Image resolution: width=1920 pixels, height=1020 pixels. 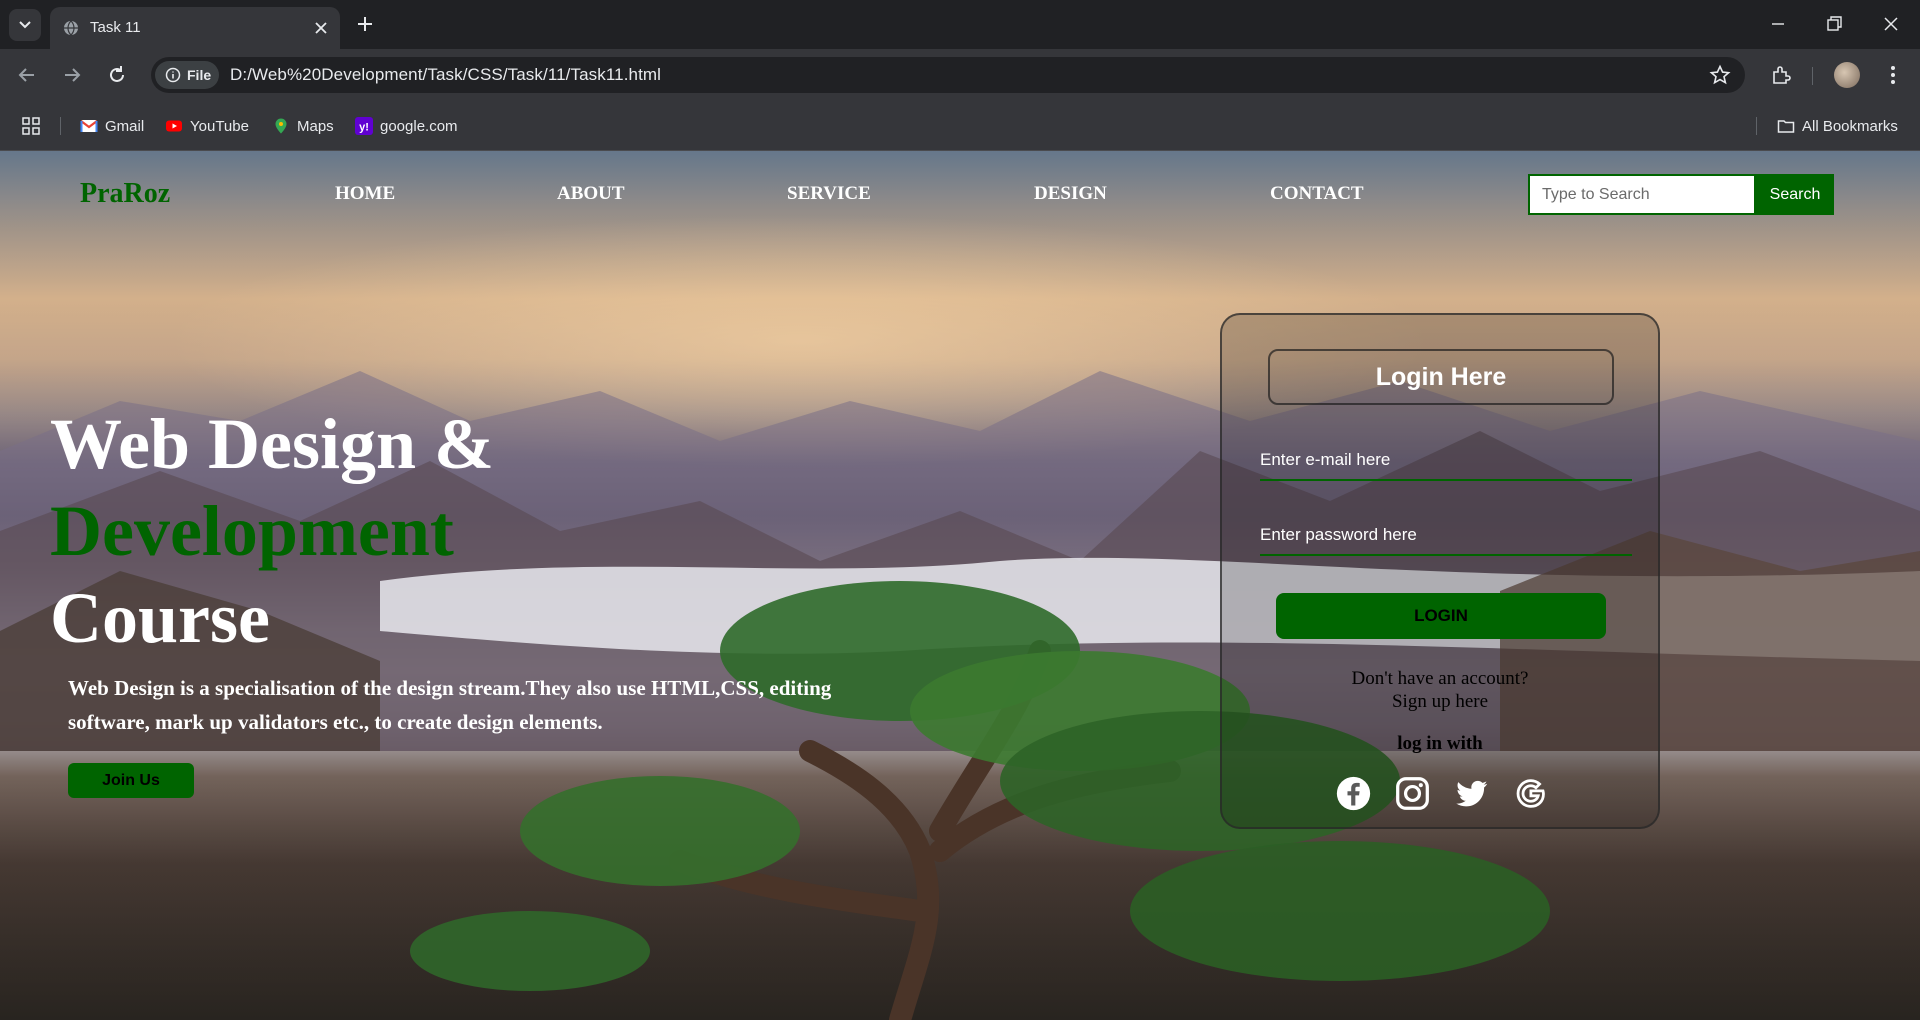 What do you see at coordinates (1893, 75) in the screenshot?
I see `more-menu-icon` at bounding box center [1893, 75].